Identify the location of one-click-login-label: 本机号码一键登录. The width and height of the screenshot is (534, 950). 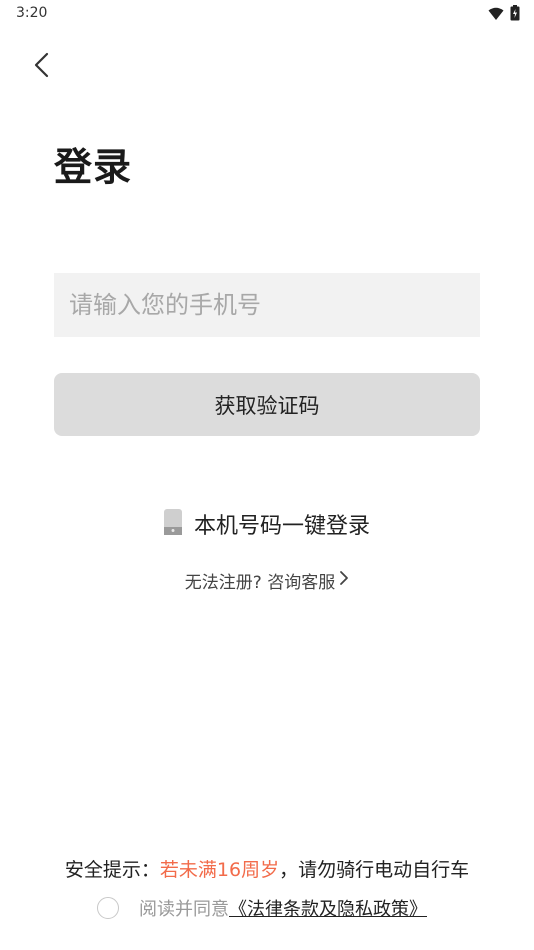
(281, 526).